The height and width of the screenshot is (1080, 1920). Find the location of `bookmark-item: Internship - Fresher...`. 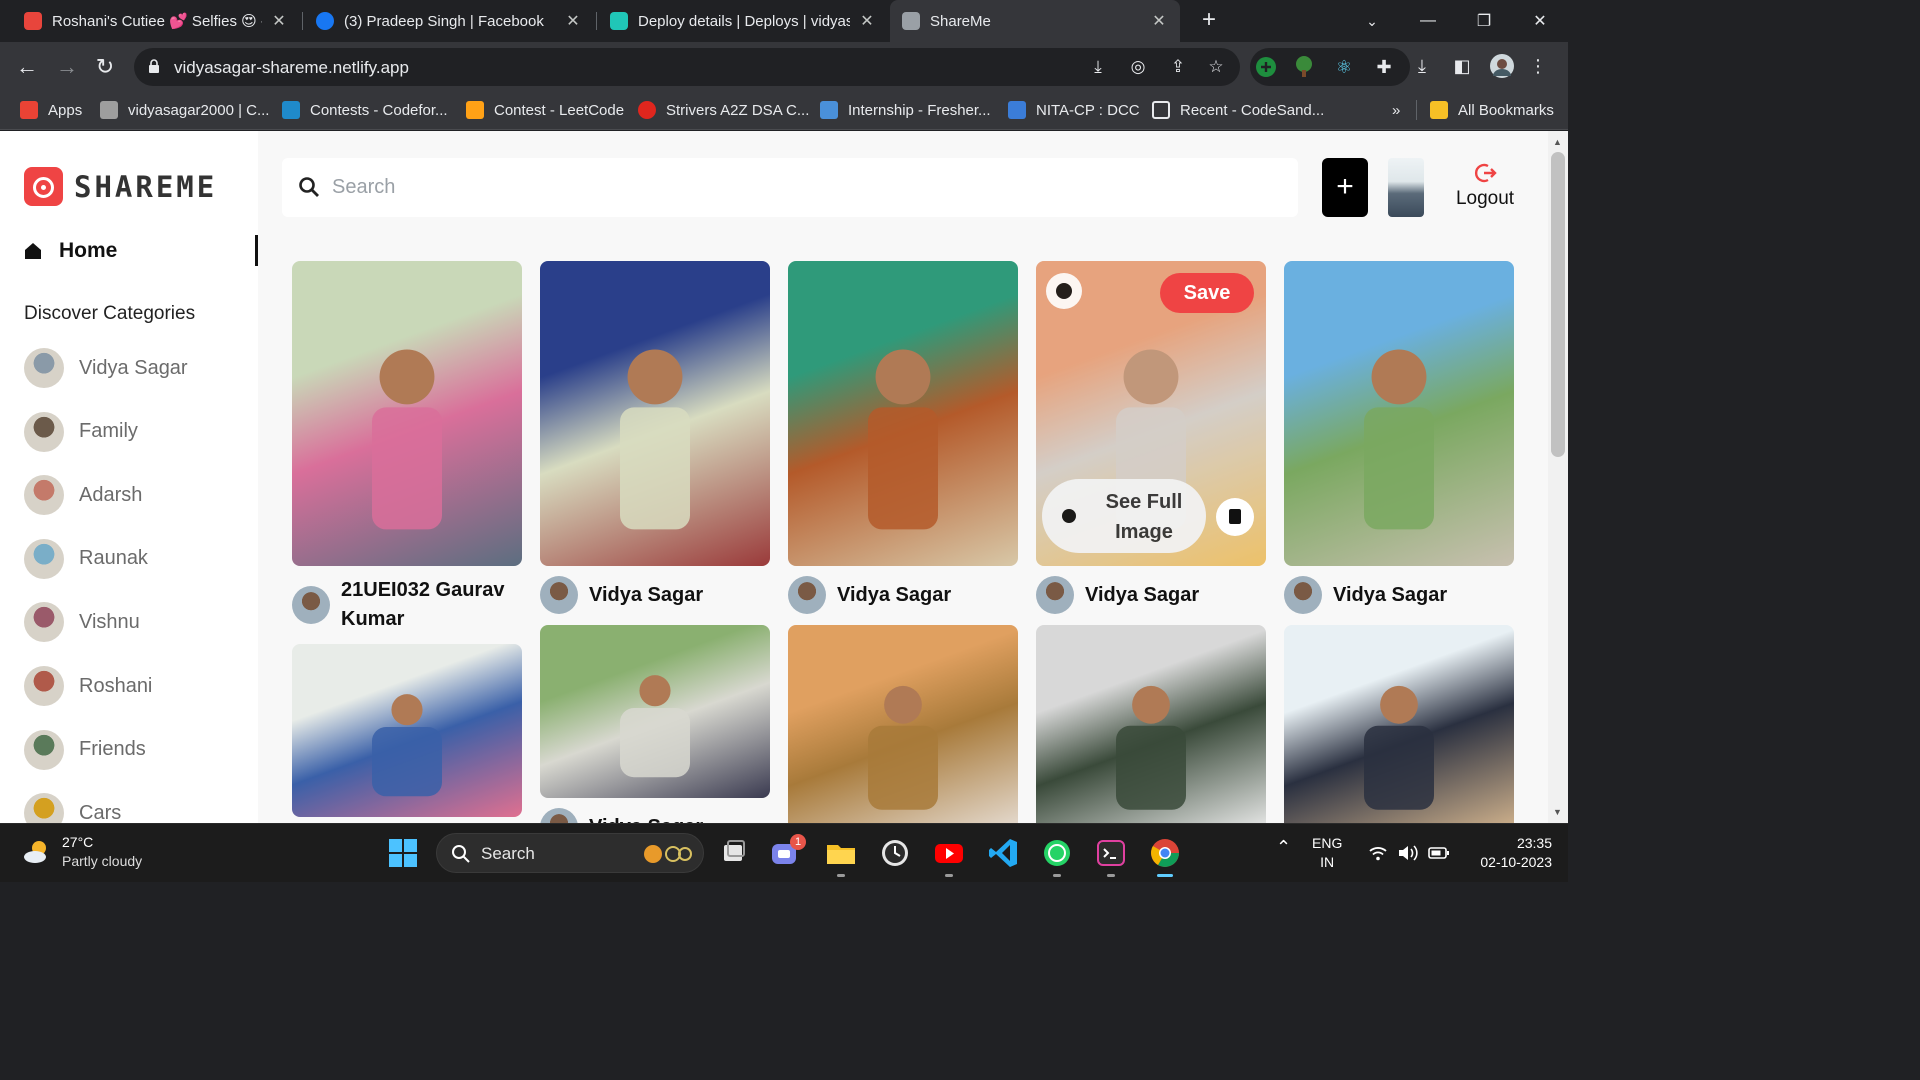

bookmark-item: Internship - Fresher... is located at coordinates (905, 110).